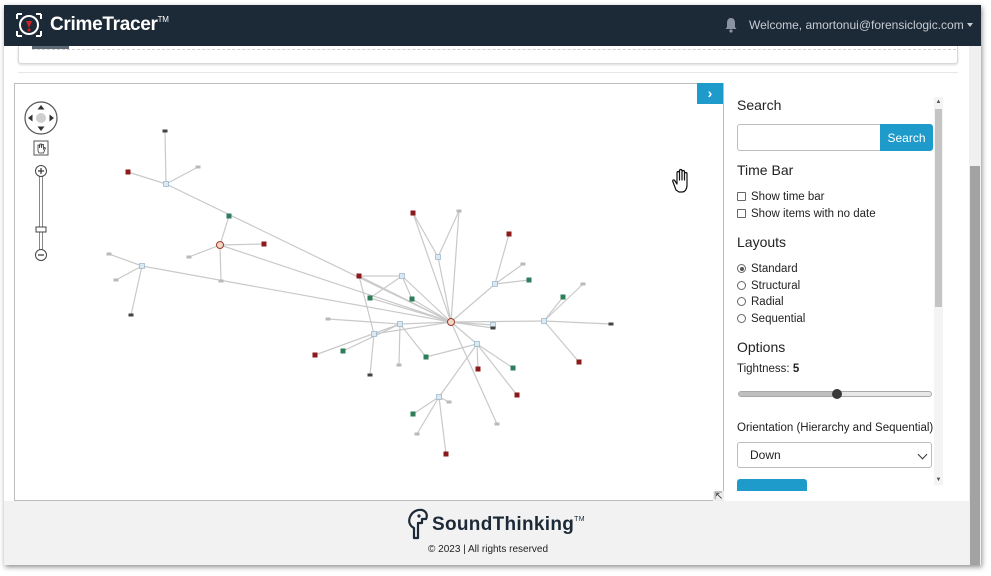  Describe the element at coordinates (41, 255) in the screenshot. I see `zoom-out-icon` at that location.